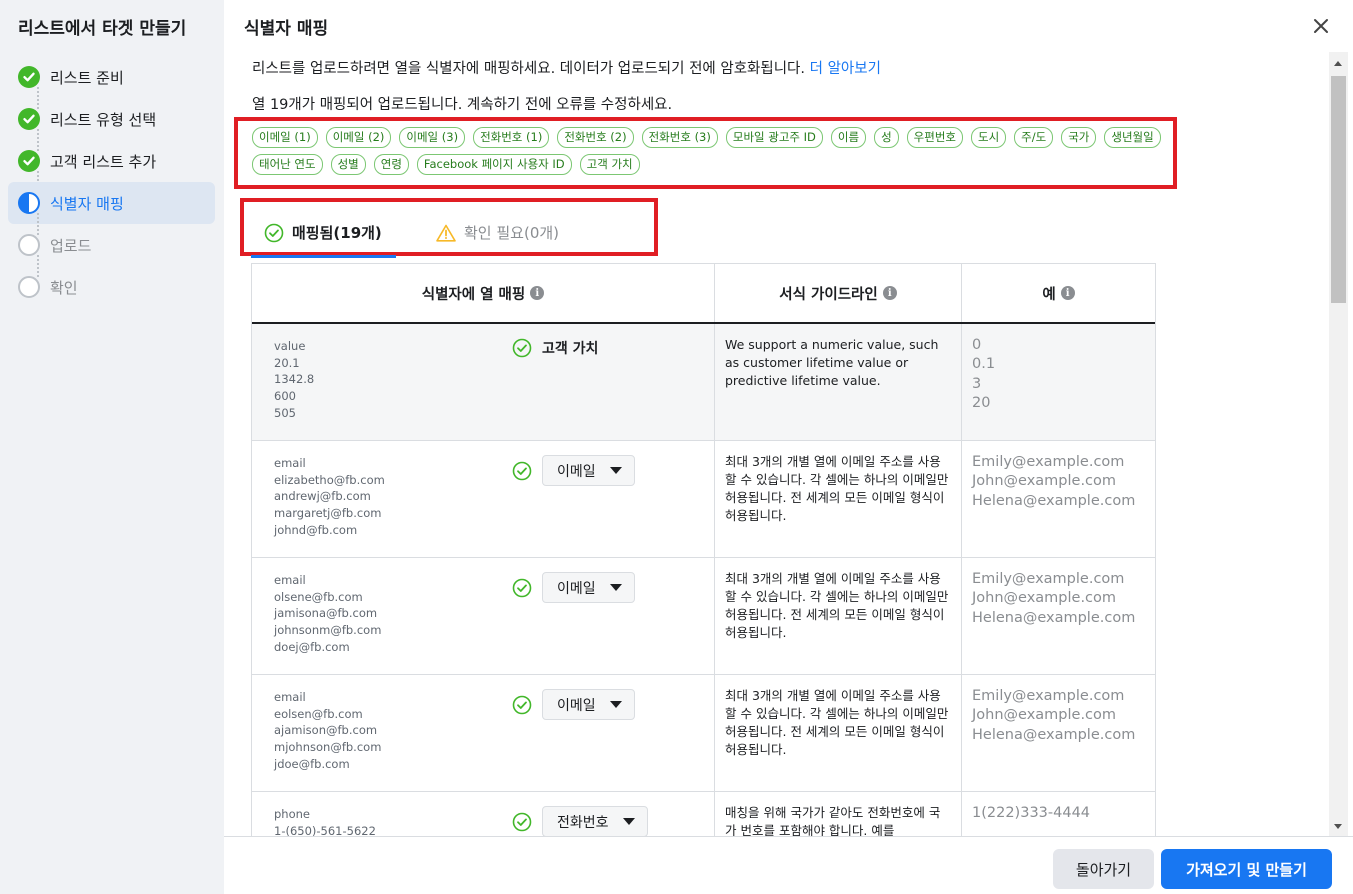 The height and width of the screenshot is (894, 1353). I want to click on column-samples: value 20.1 1342.8 600 505, so click(294, 379).